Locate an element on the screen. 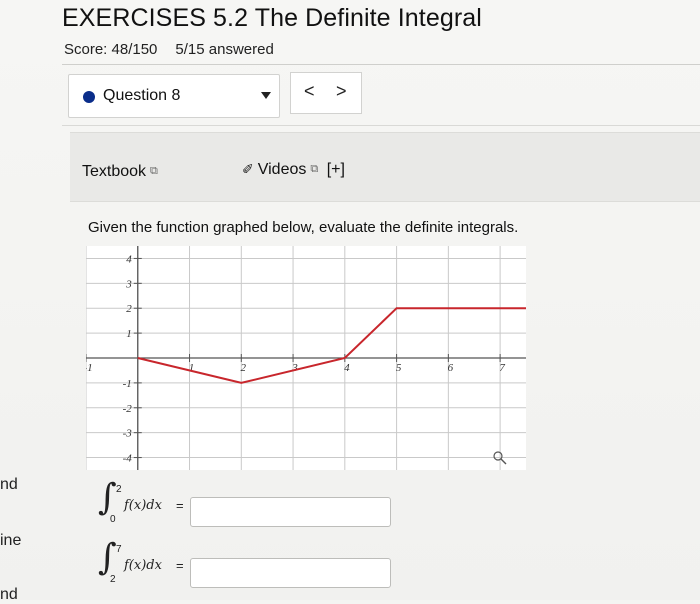 The image size is (700, 604). left-edge-cut-text: nd ine nd is located at coordinates (15, 536).